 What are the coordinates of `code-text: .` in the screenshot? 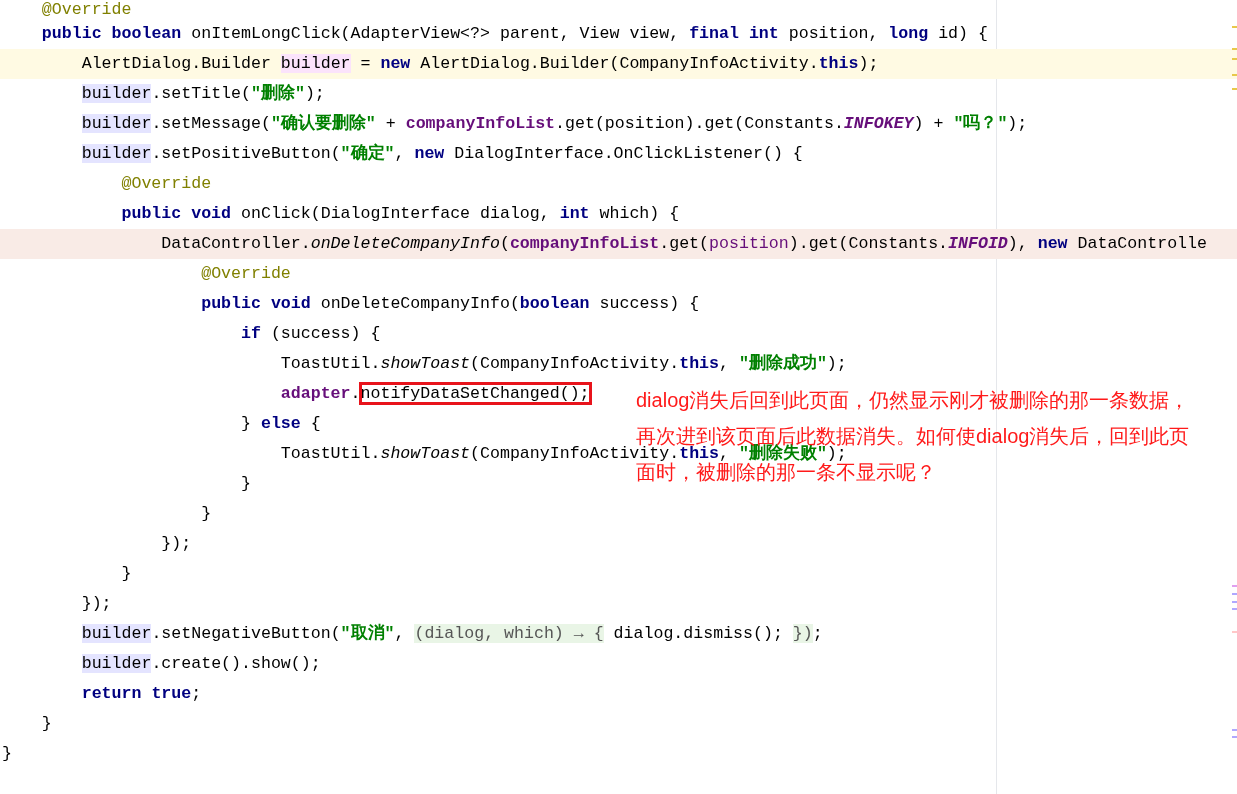 It's located at (355, 393).